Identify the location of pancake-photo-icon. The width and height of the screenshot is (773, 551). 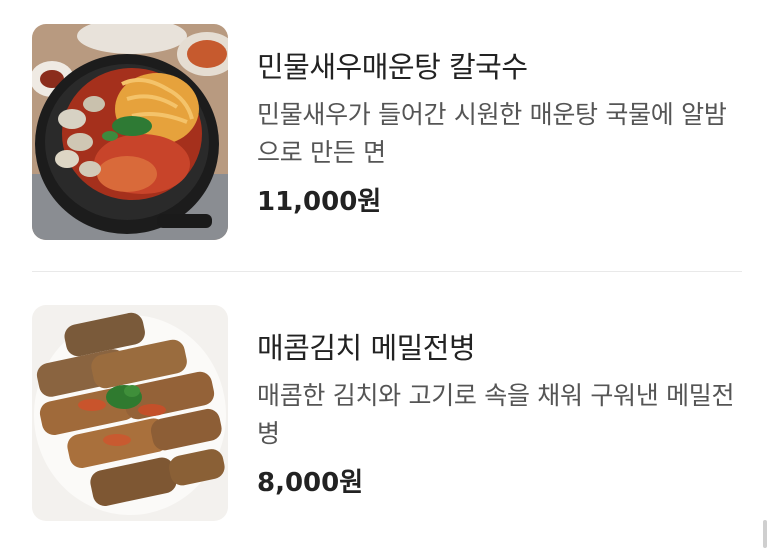
(130, 413).